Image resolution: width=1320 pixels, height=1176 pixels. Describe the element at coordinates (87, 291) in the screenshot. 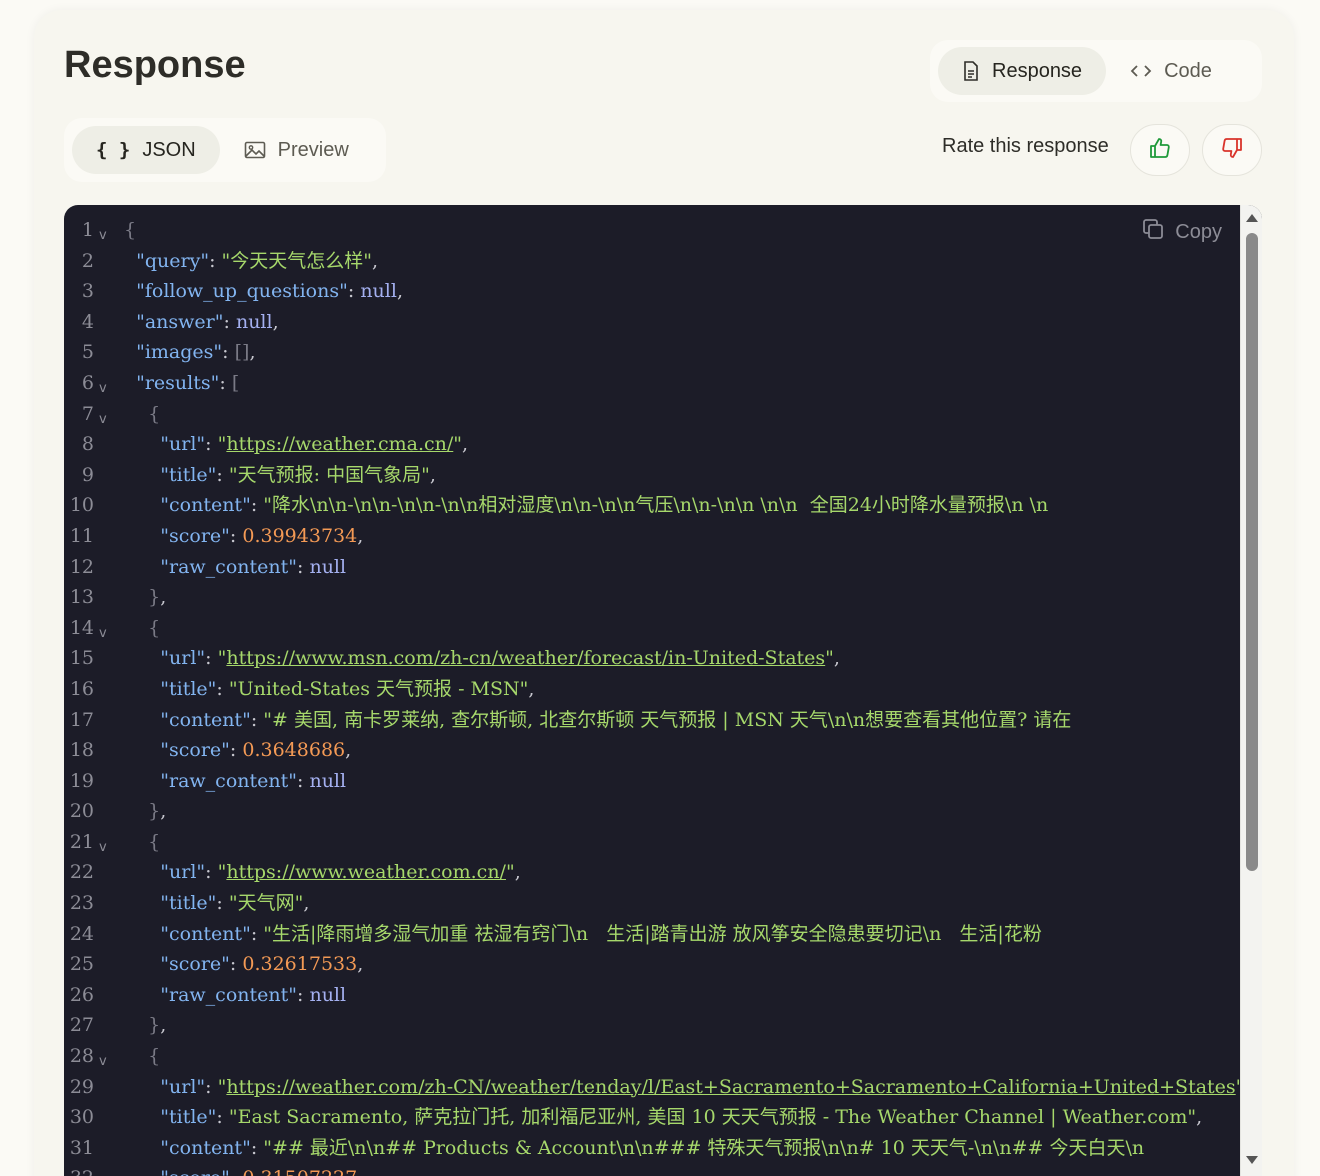

I see `line-number: 3` at that location.